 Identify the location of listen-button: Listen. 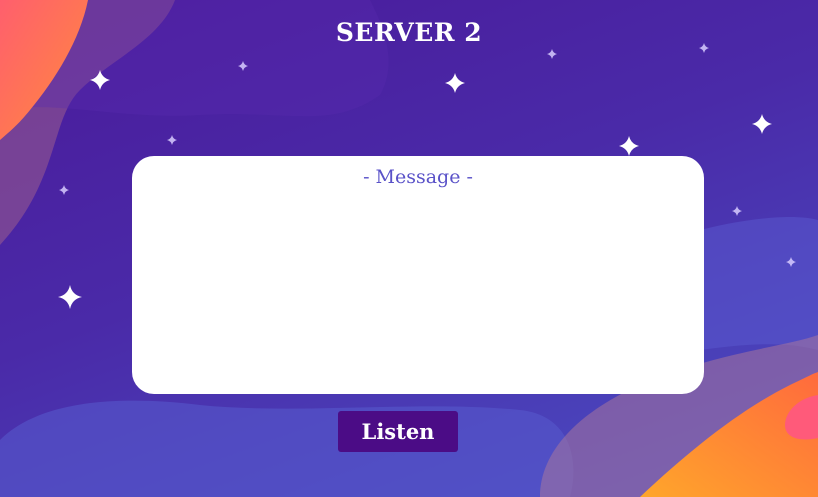
(398, 431).